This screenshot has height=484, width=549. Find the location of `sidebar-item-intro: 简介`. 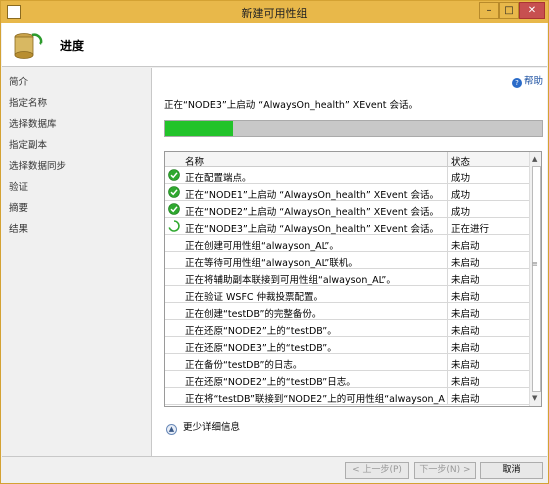

sidebar-item-intro: 简介 is located at coordinates (18, 81).